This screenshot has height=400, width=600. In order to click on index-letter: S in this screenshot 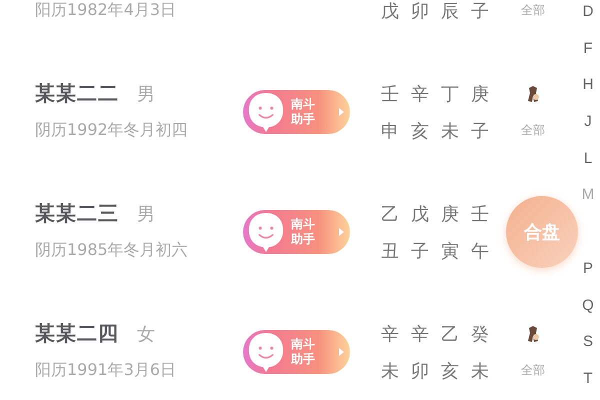, I will do `click(587, 342)`.